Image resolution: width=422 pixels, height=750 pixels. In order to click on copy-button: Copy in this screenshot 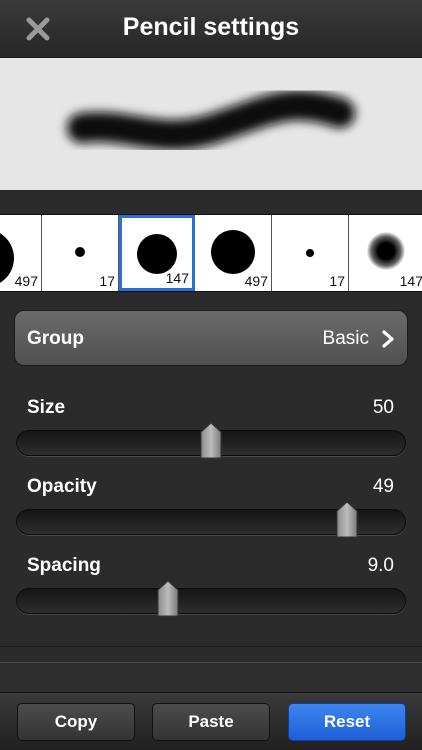, I will do `click(76, 722)`.